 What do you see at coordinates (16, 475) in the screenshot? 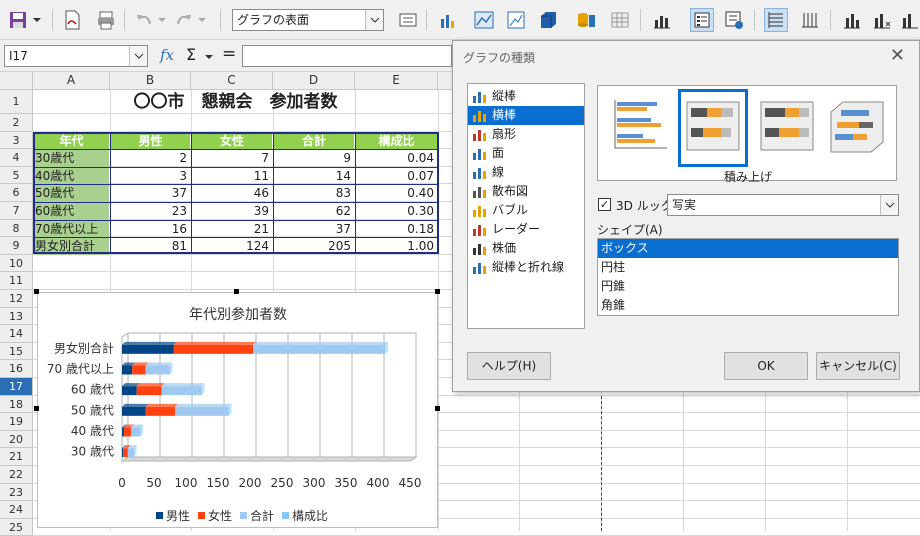
I see `row-header: 22` at bounding box center [16, 475].